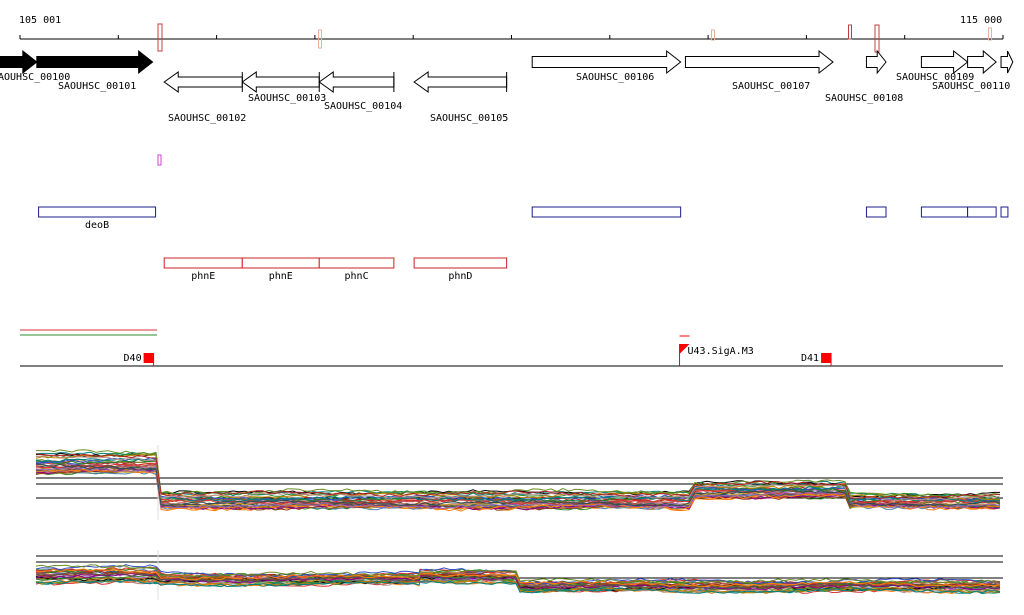 This screenshot has width=1024, height=615. Describe the element at coordinates (287, 98) in the screenshot. I see `gene-label-saouhsc_00103: SAOUHSC_00103` at that location.